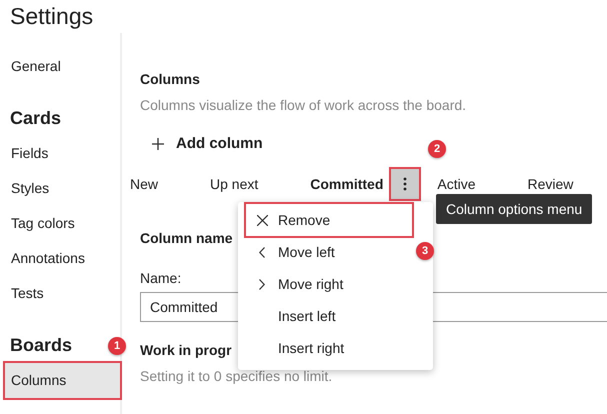 This screenshot has width=607, height=414. I want to click on sidebar-item: Fields, so click(62, 153).